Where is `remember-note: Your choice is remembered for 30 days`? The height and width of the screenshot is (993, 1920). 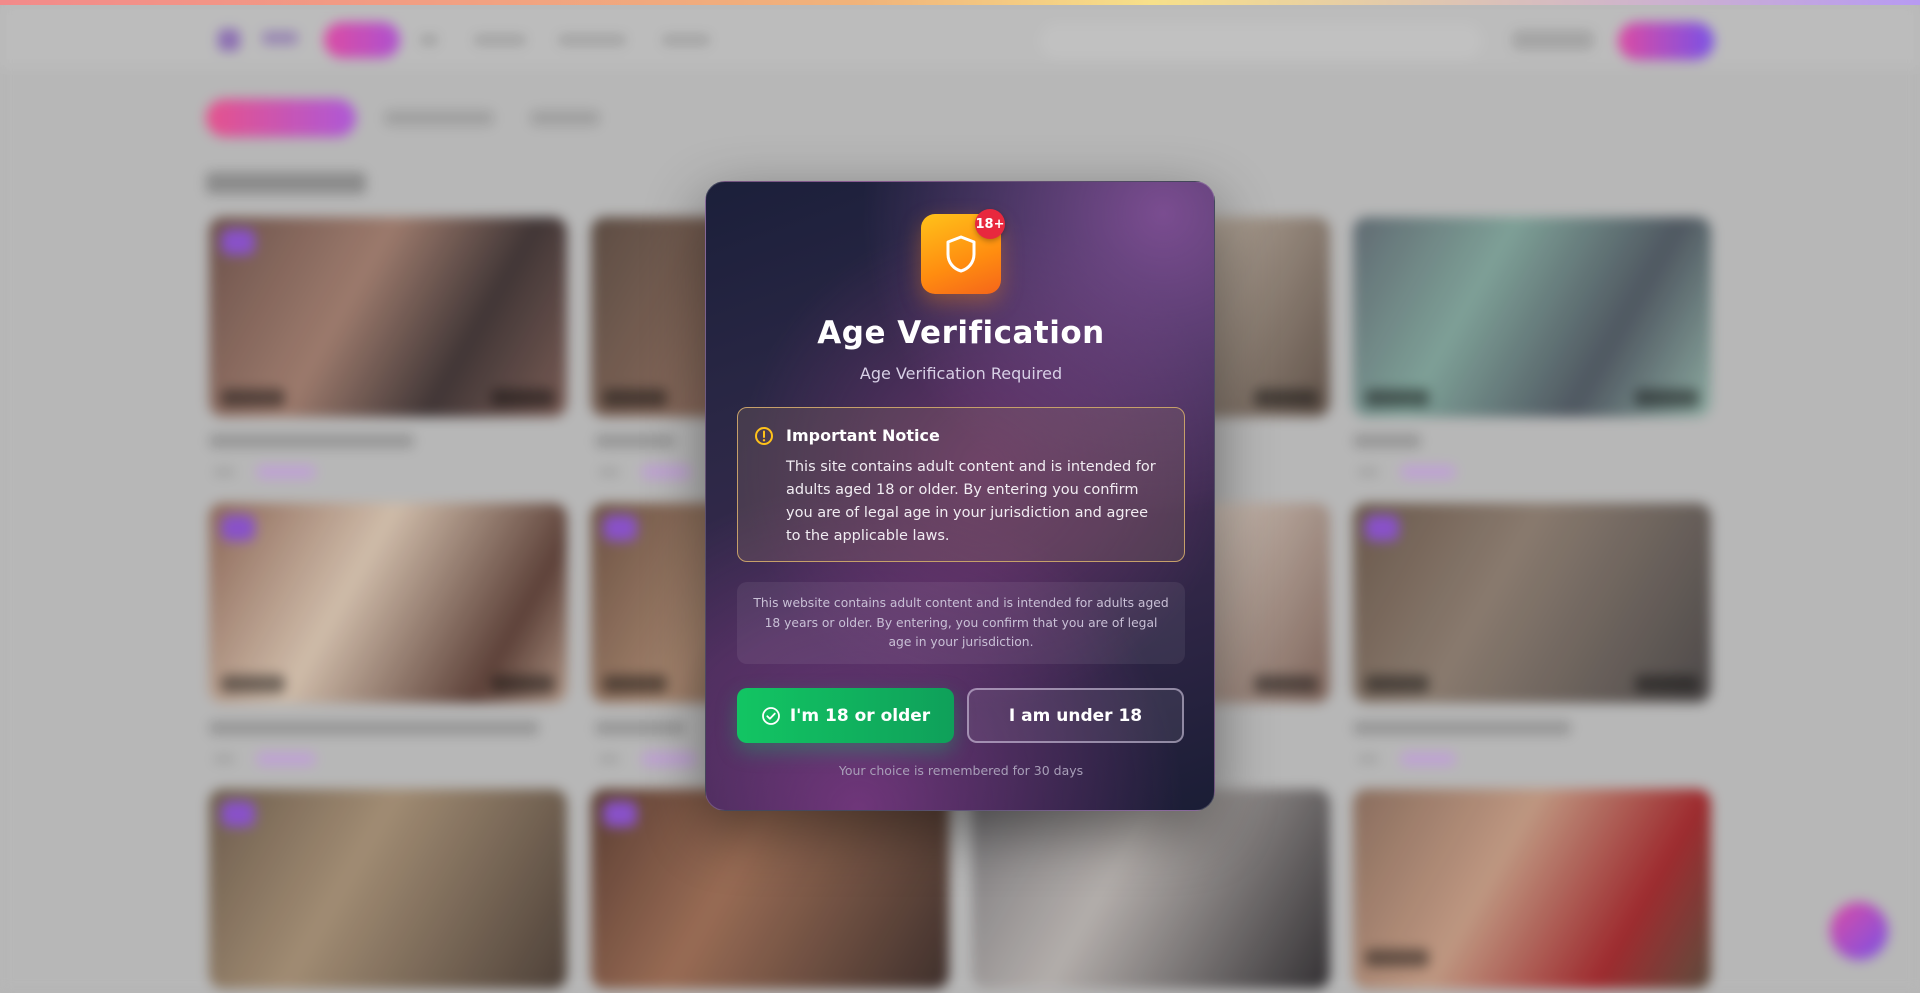 remember-note: Your choice is remembered for 30 days is located at coordinates (961, 770).